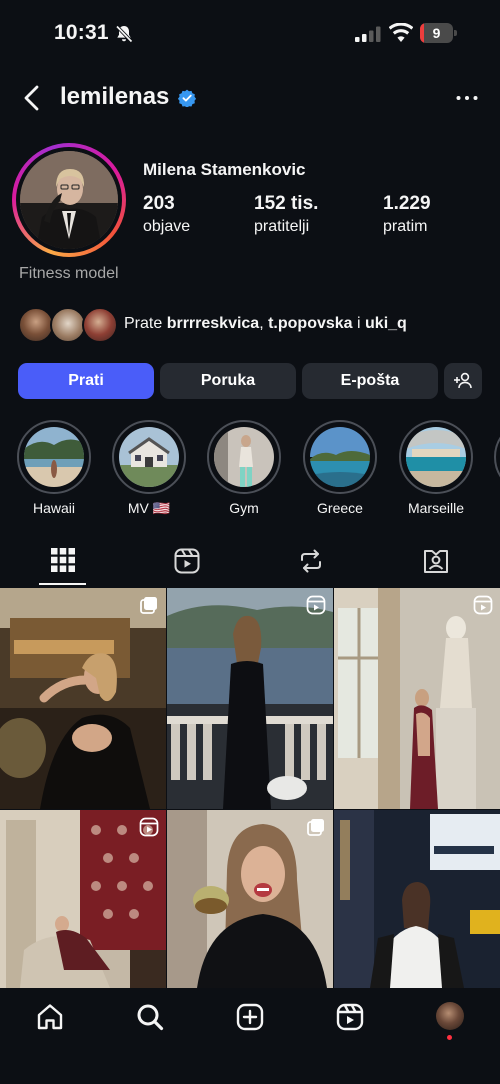 This screenshot has height=1084, width=500. I want to click on followed-by-text: Prate brrrreskvica, t.popovska i uki_q, so click(265, 324).